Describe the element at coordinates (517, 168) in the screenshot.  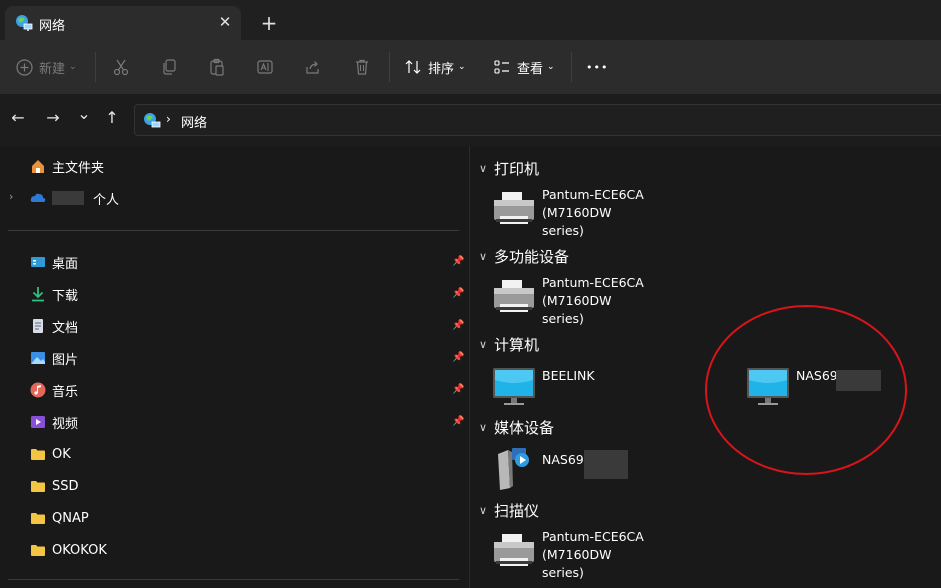
I see `group-title: 打印机` at that location.